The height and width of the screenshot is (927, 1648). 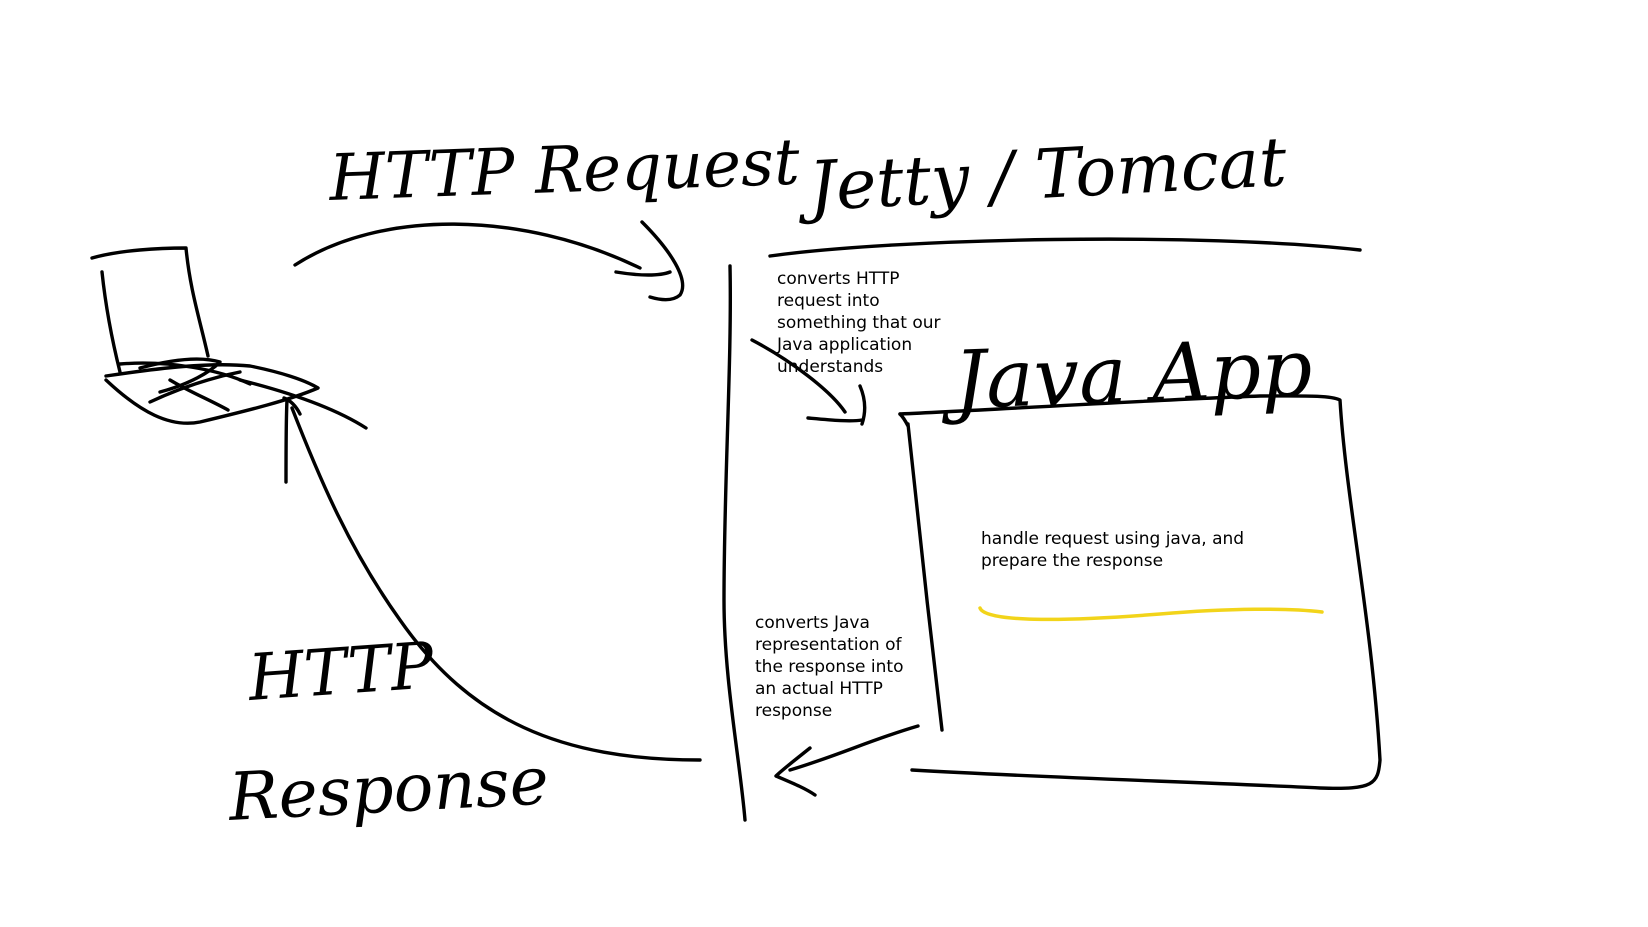 I want to click on http-response-label-line1: HTTP, so click(x=341, y=672).